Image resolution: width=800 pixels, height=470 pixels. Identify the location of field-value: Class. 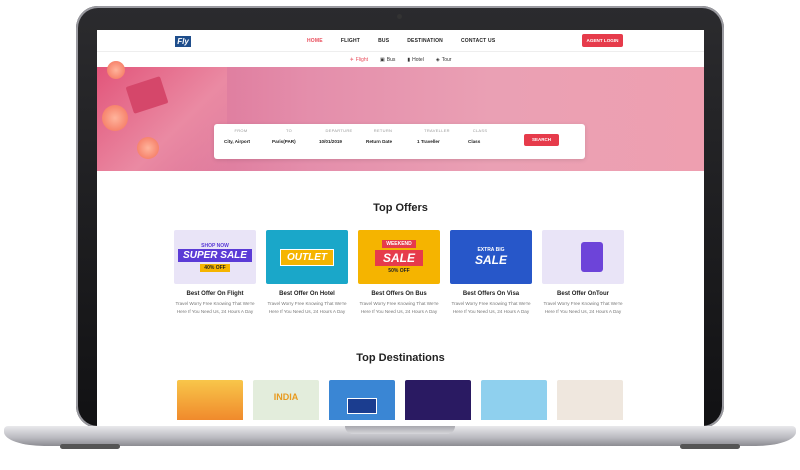
(474, 141).